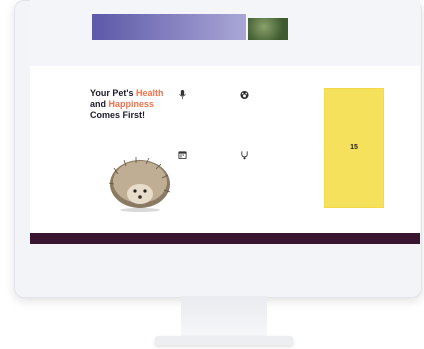 This screenshot has height=349, width=424. I want to click on microphone-icon, so click(182, 95).